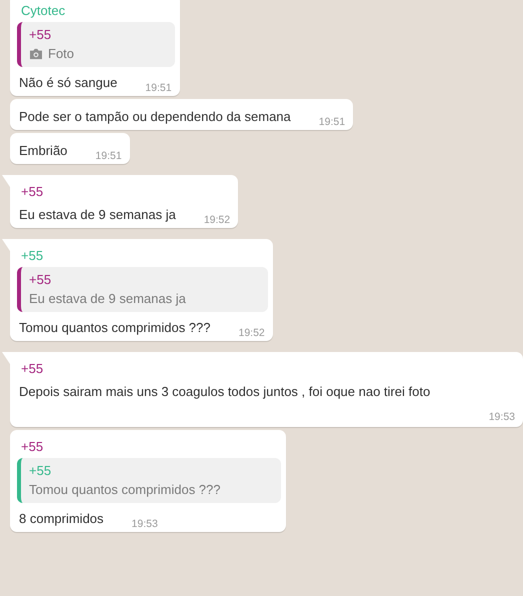 The image size is (523, 596). What do you see at coordinates (155, 117) in the screenshot?
I see `message-text: Pode ser o tampão ou dependendo da semana` at bounding box center [155, 117].